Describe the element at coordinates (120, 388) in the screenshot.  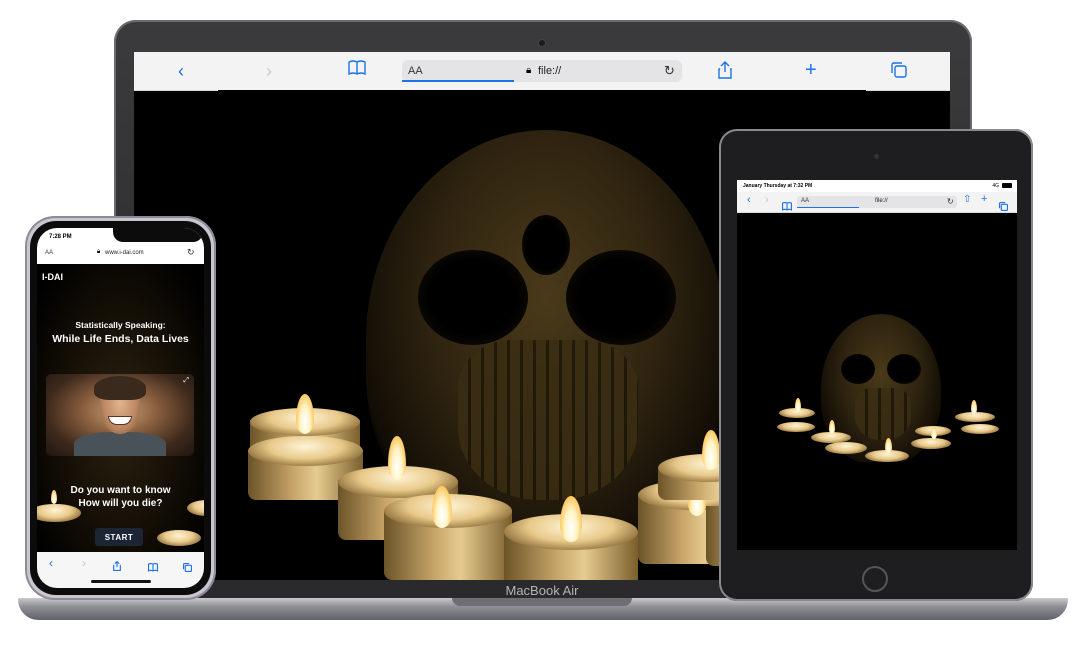
I see `person-hair` at that location.